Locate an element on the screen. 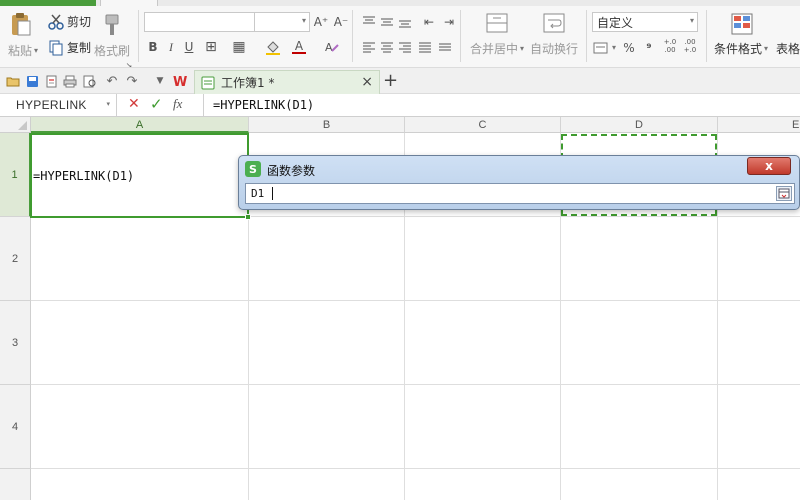 This screenshot has width=800, height=500. merge-center-button is located at coordinates (497, 23).